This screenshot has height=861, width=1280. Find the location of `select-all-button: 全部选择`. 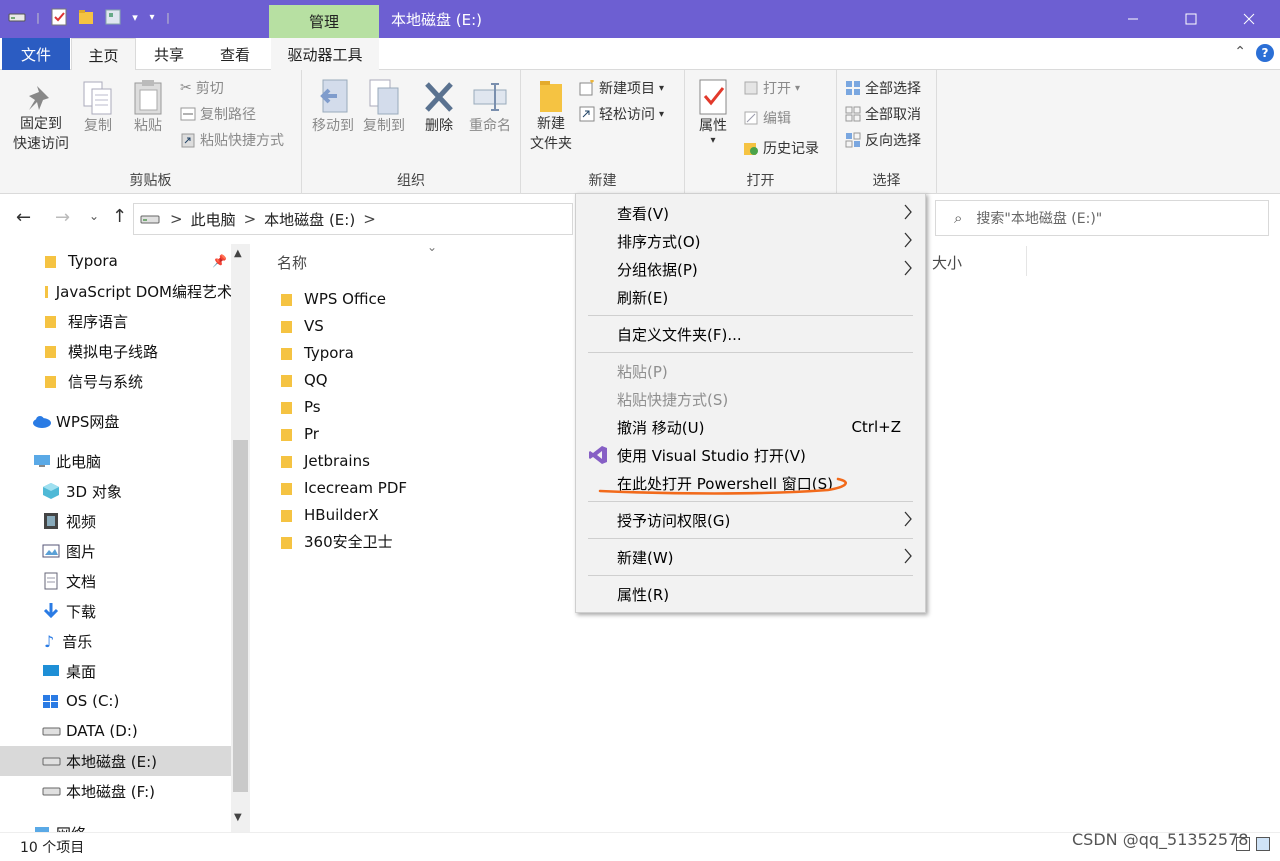

select-all-button: 全部选择 is located at coordinates (883, 88).